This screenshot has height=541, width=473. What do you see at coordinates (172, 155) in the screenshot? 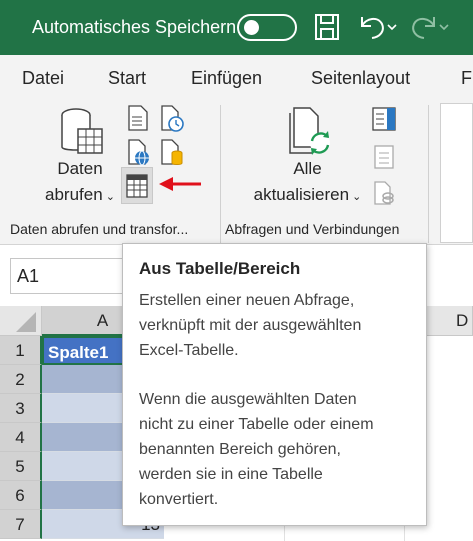
I see `existing-connections-icon` at bounding box center [172, 155].